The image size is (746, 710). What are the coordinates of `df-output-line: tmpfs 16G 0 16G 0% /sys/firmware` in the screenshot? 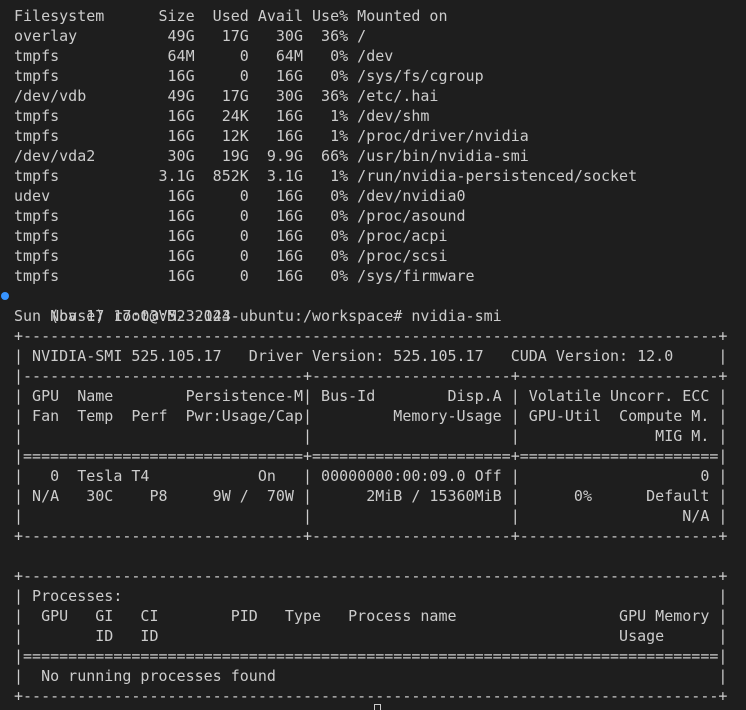 It's located at (244, 276).